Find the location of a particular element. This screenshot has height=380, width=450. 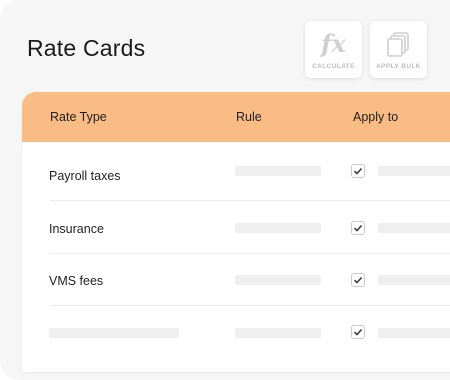

table-header: Rate Type Rule Apply to is located at coordinates (236, 117).